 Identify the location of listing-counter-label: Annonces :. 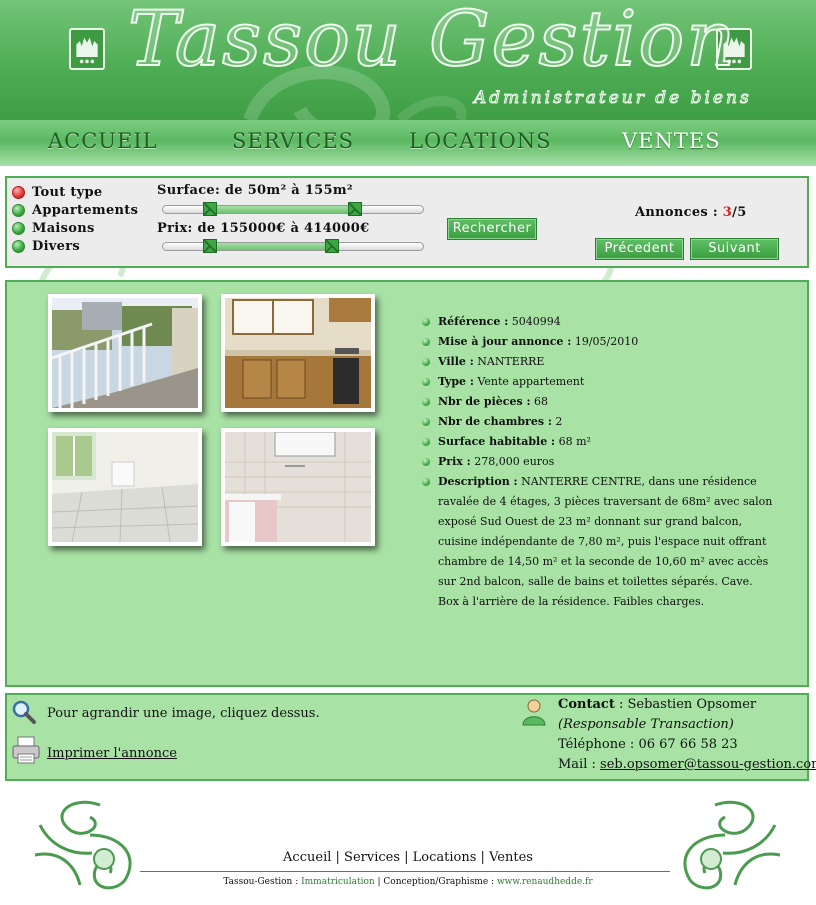
(676, 212).